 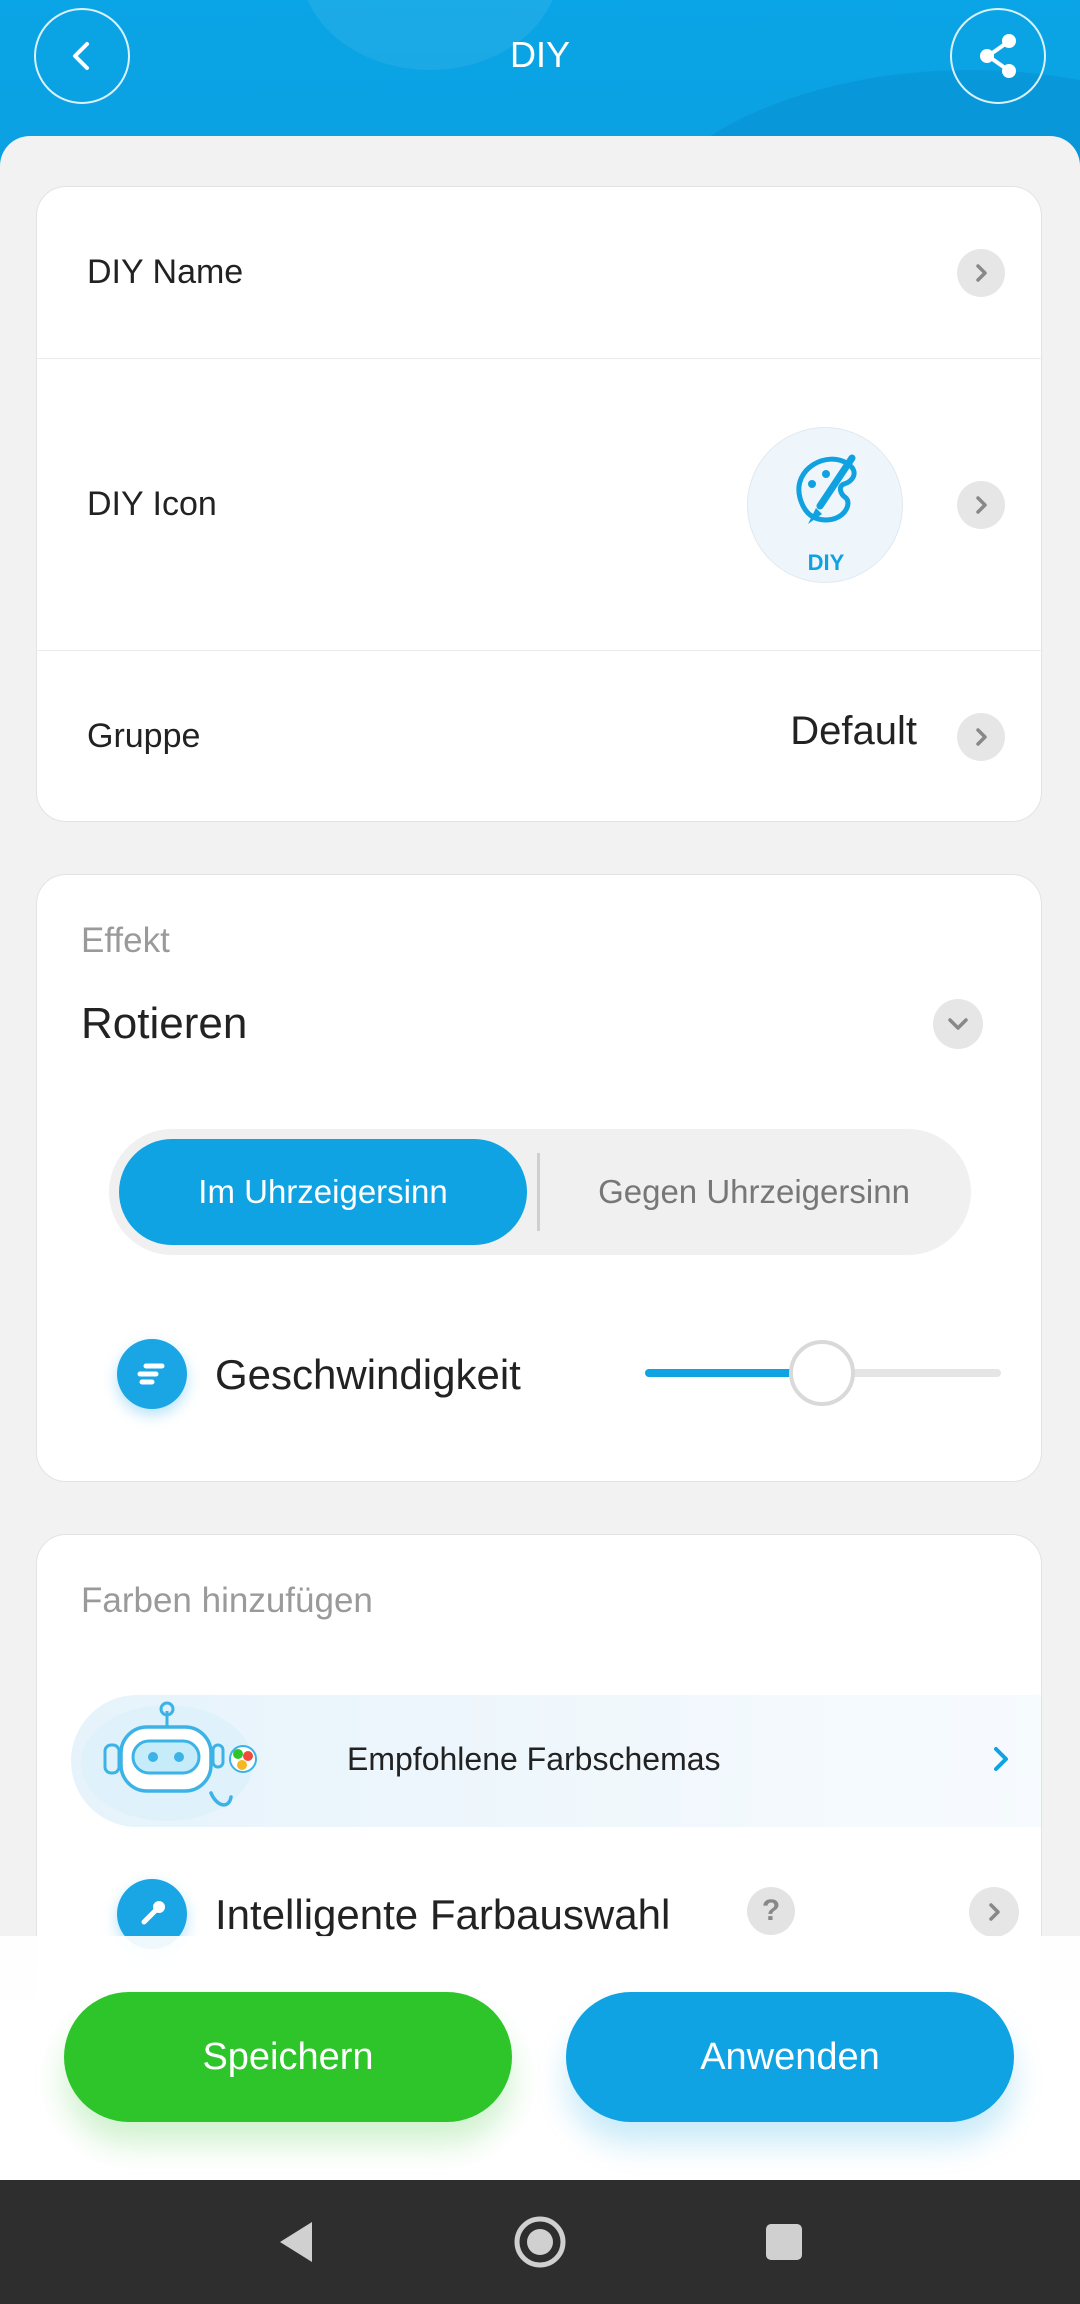 I want to click on system-navigation-bar, so click(x=540, y=2242).